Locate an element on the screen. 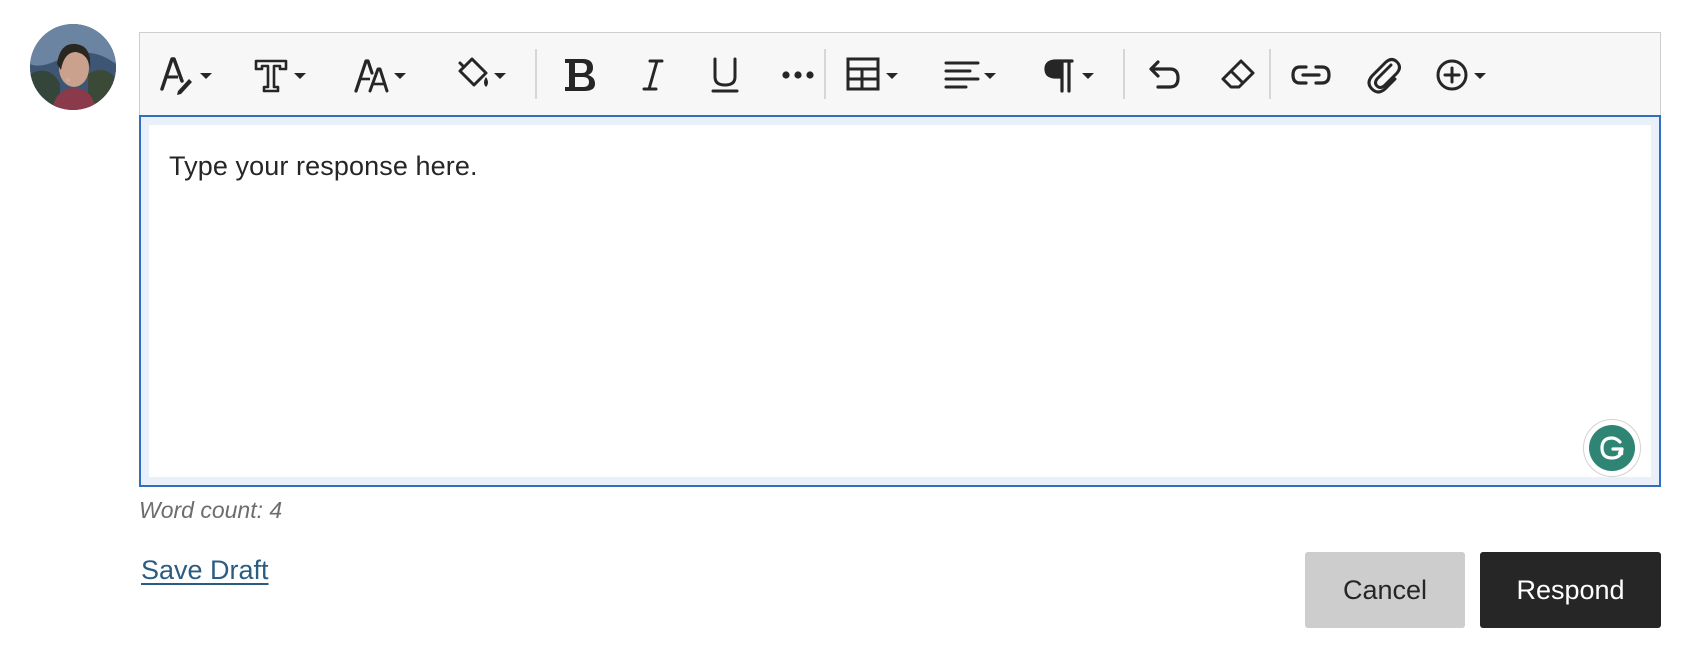 This screenshot has height=662, width=1690. table-button is located at coordinates (874, 74).